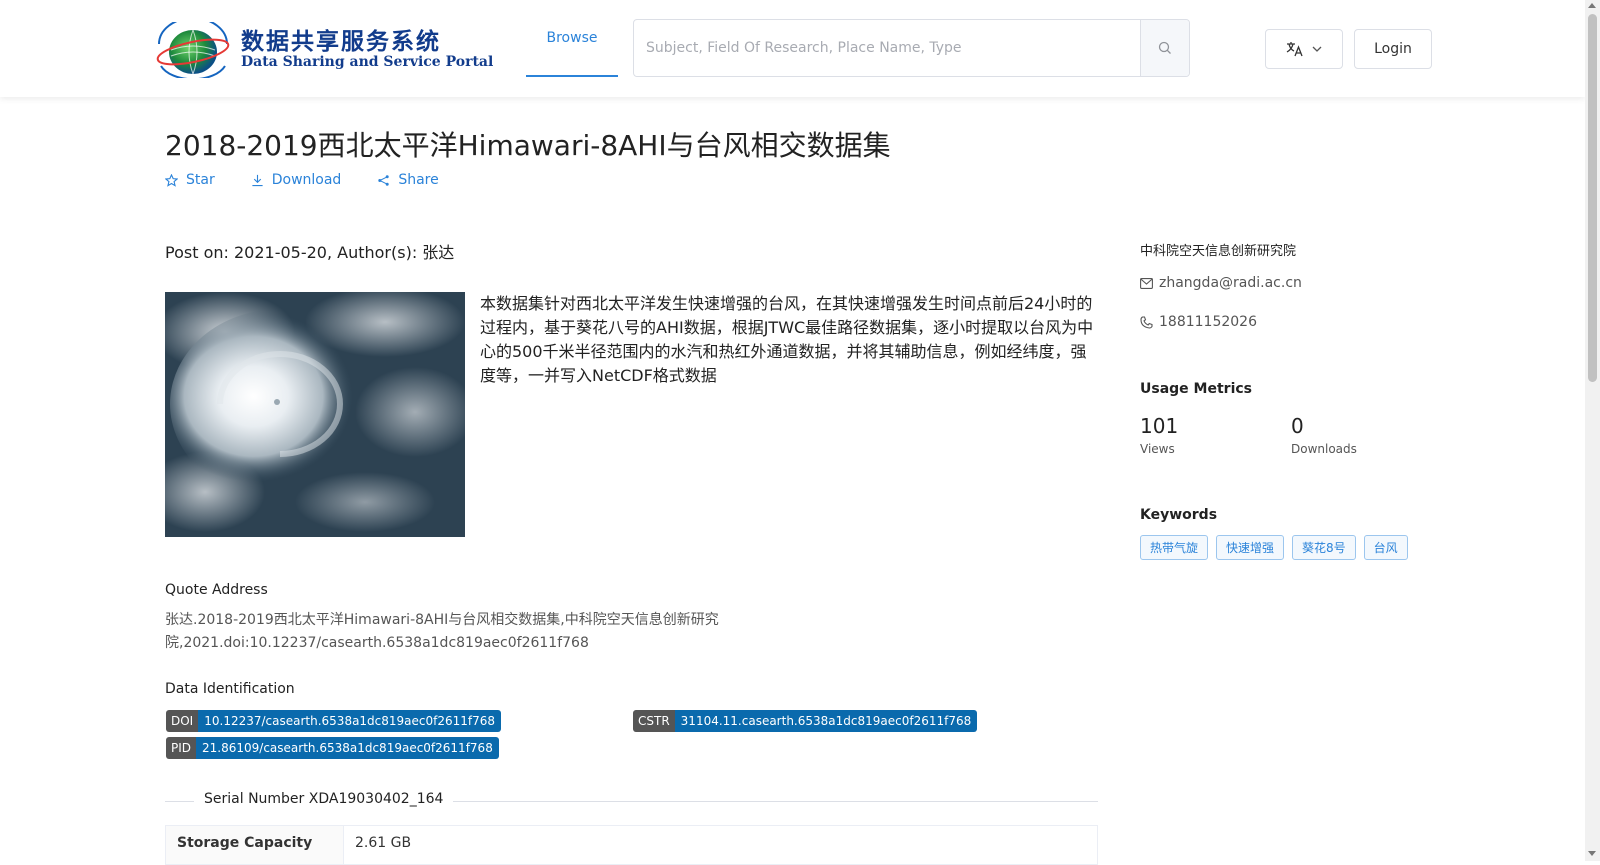 Image resolution: width=1600 pixels, height=865 pixels. I want to click on downloads-metric: 0 Downloads, so click(1324, 435).